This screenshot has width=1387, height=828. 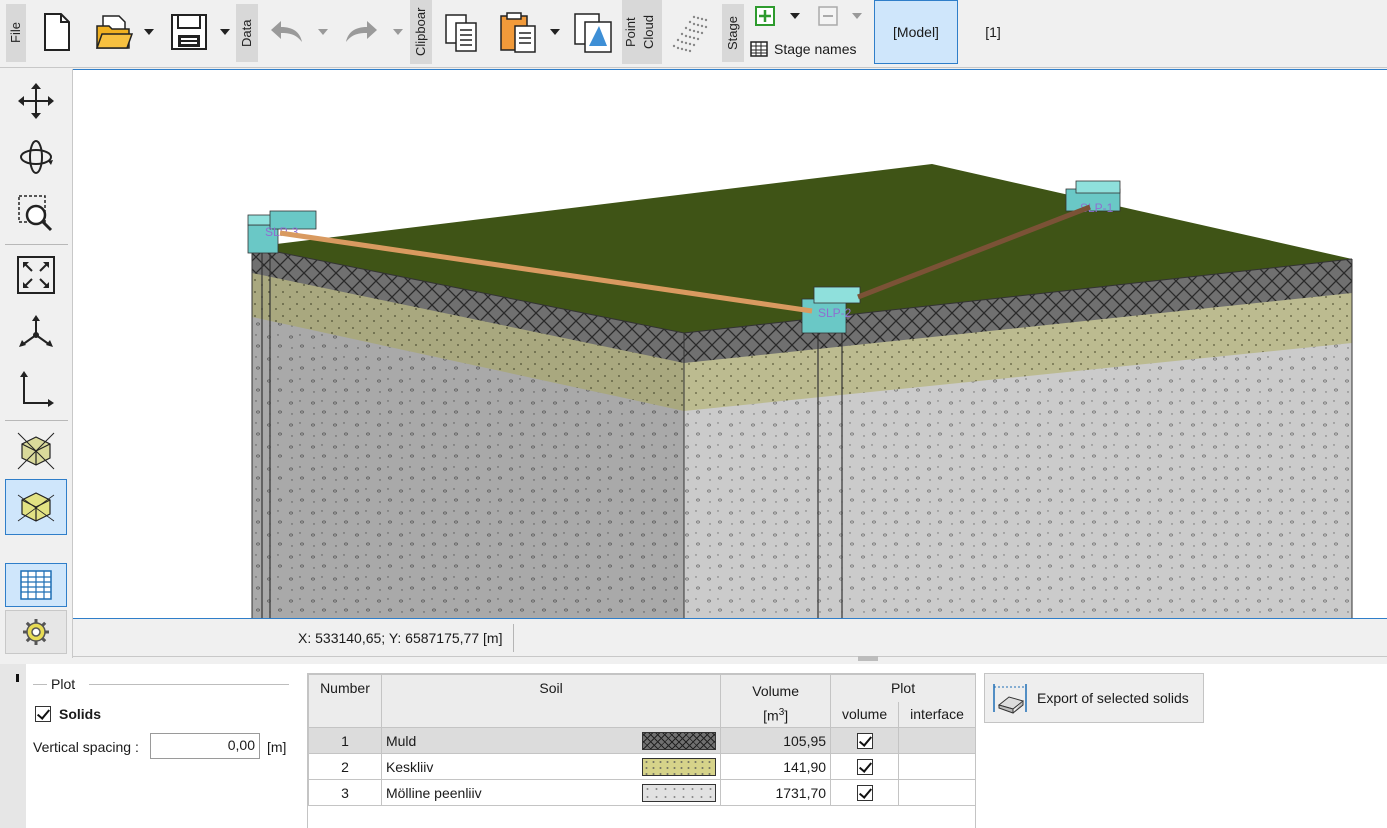 I want to click on plot-group-line-left, so click(x=40, y=684).